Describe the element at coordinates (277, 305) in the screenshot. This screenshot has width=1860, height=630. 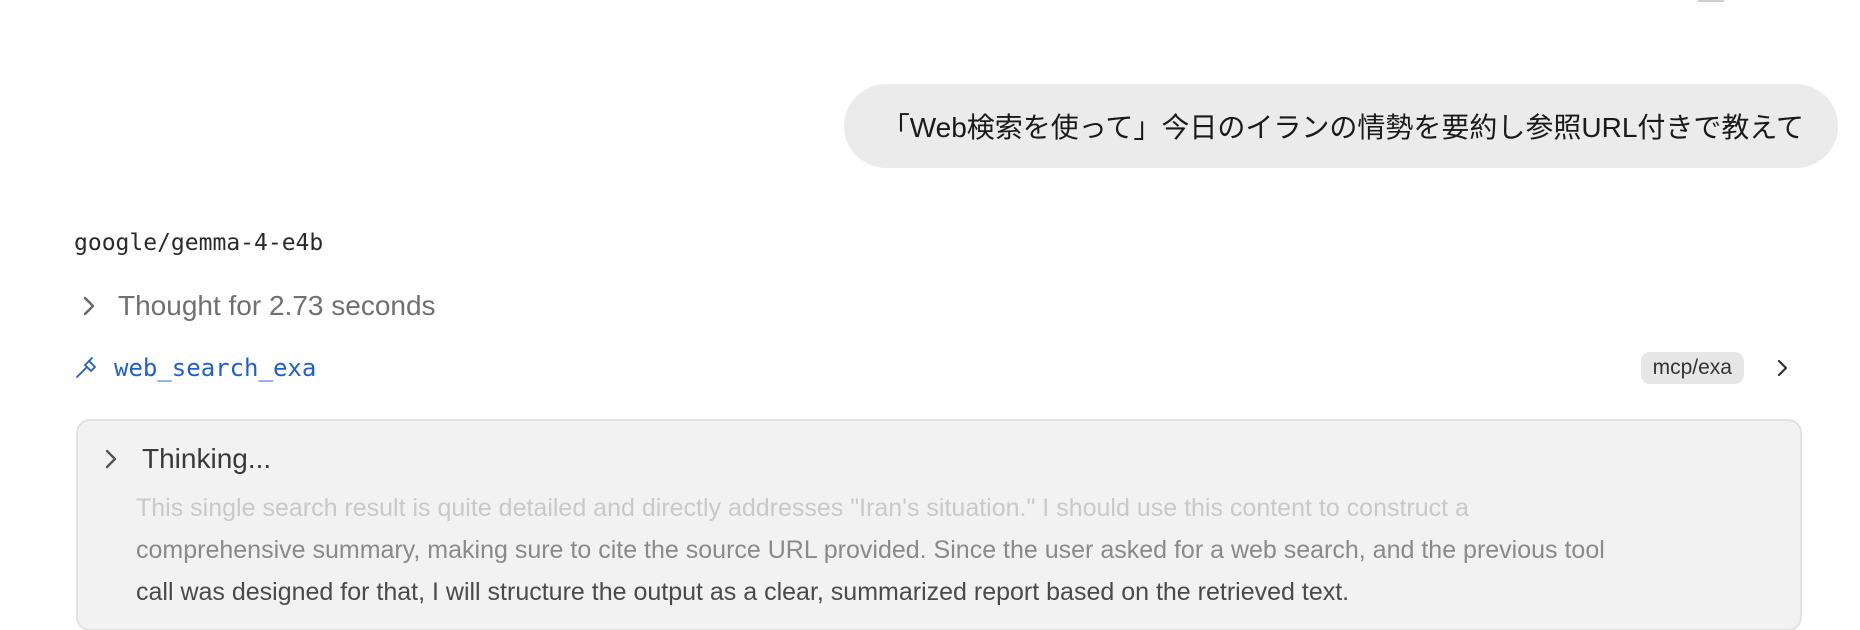
I see `thought-label: Thought for 2.73 seconds` at that location.